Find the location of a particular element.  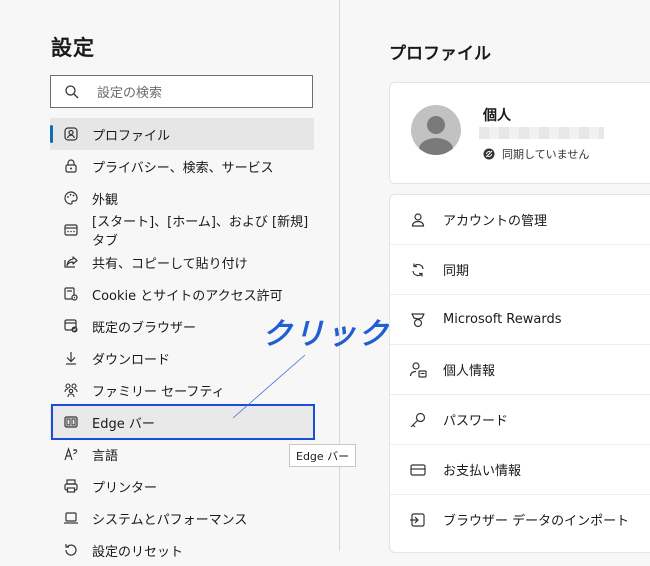

pane-divider is located at coordinates (339, 275).